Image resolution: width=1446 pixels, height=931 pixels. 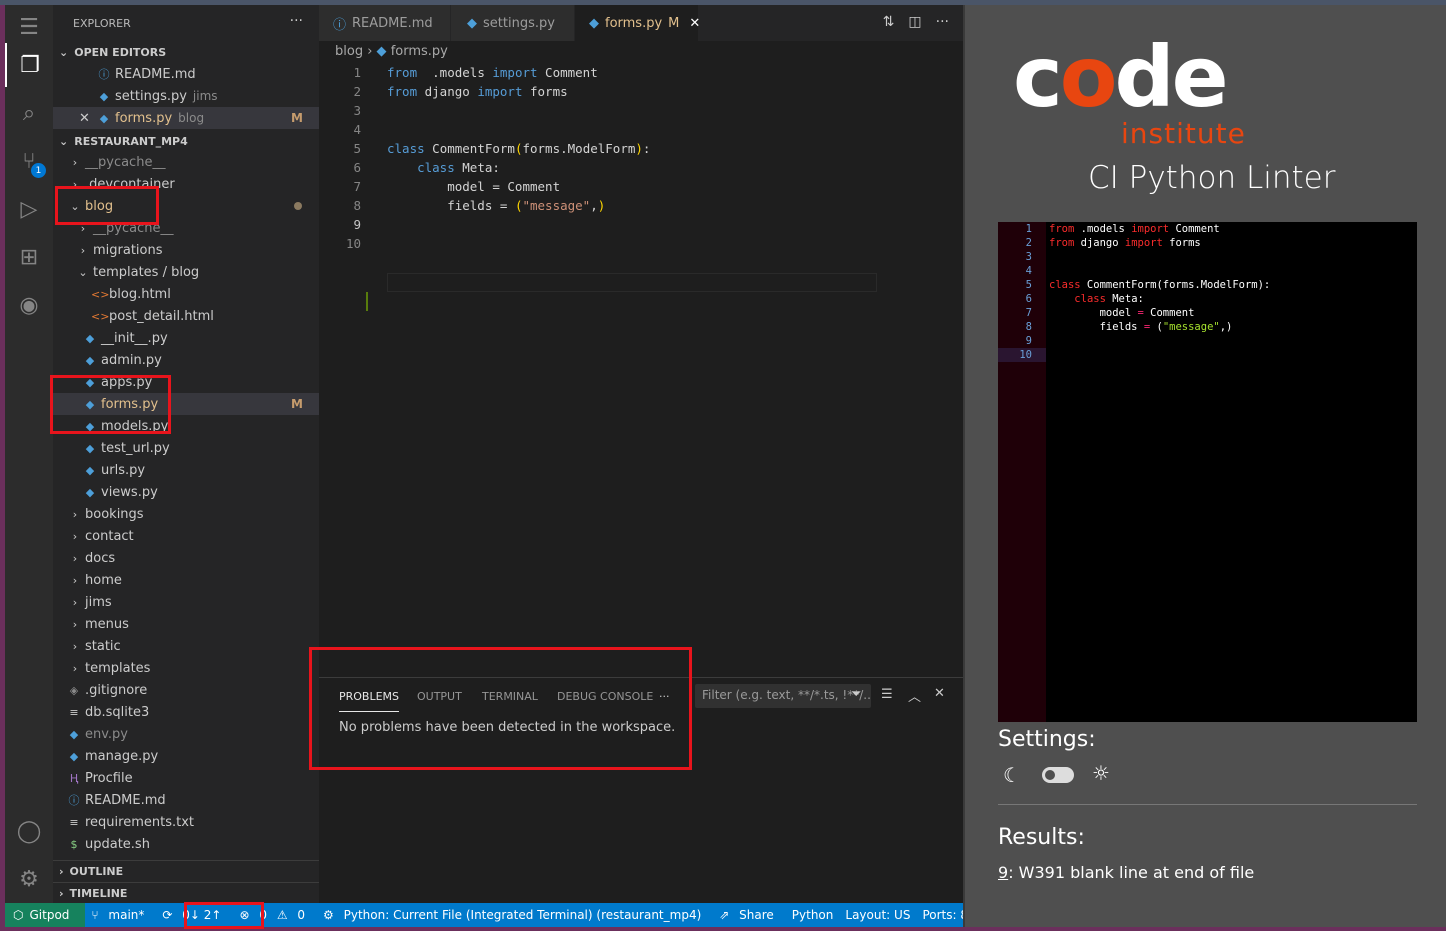 What do you see at coordinates (29, 209) in the screenshot?
I see `run-debug-icon: ▷` at bounding box center [29, 209].